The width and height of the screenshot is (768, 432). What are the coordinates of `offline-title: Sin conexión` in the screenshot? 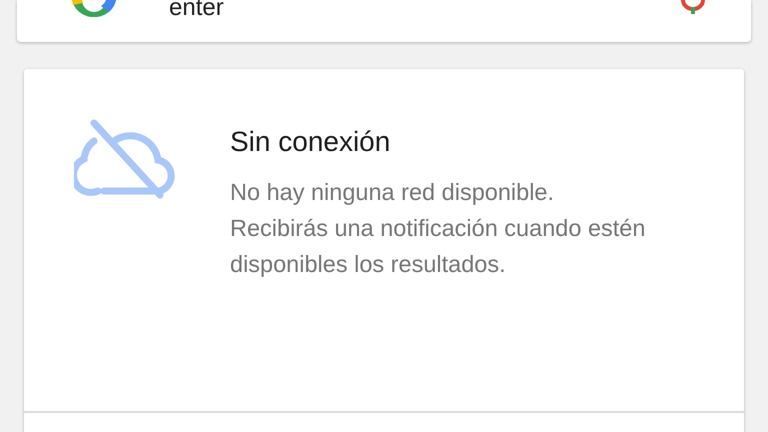 It's located at (311, 142).